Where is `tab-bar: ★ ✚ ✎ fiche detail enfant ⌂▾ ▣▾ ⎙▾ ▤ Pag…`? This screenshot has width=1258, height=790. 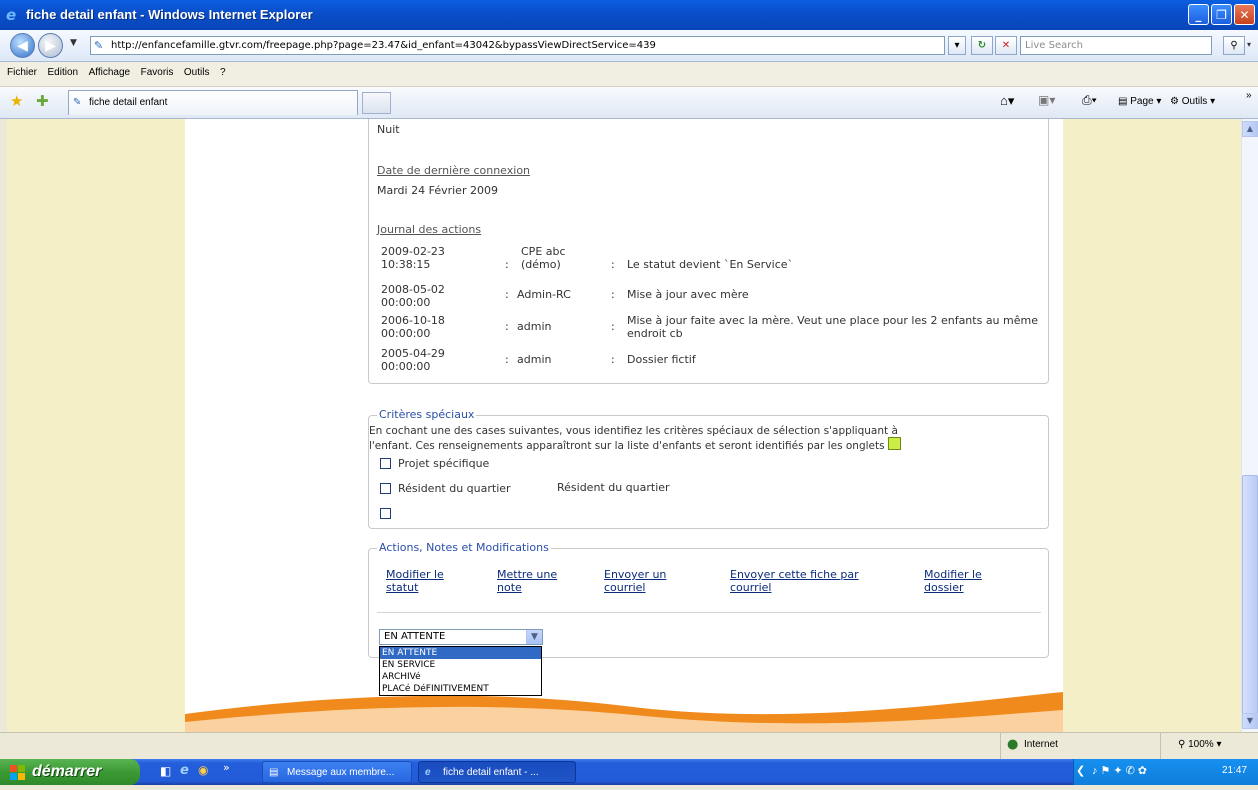
tab-bar: ★ ✚ ✎ fiche detail enfant ⌂▾ ▣▾ ⎙▾ ▤ Pag… is located at coordinates (629, 103).